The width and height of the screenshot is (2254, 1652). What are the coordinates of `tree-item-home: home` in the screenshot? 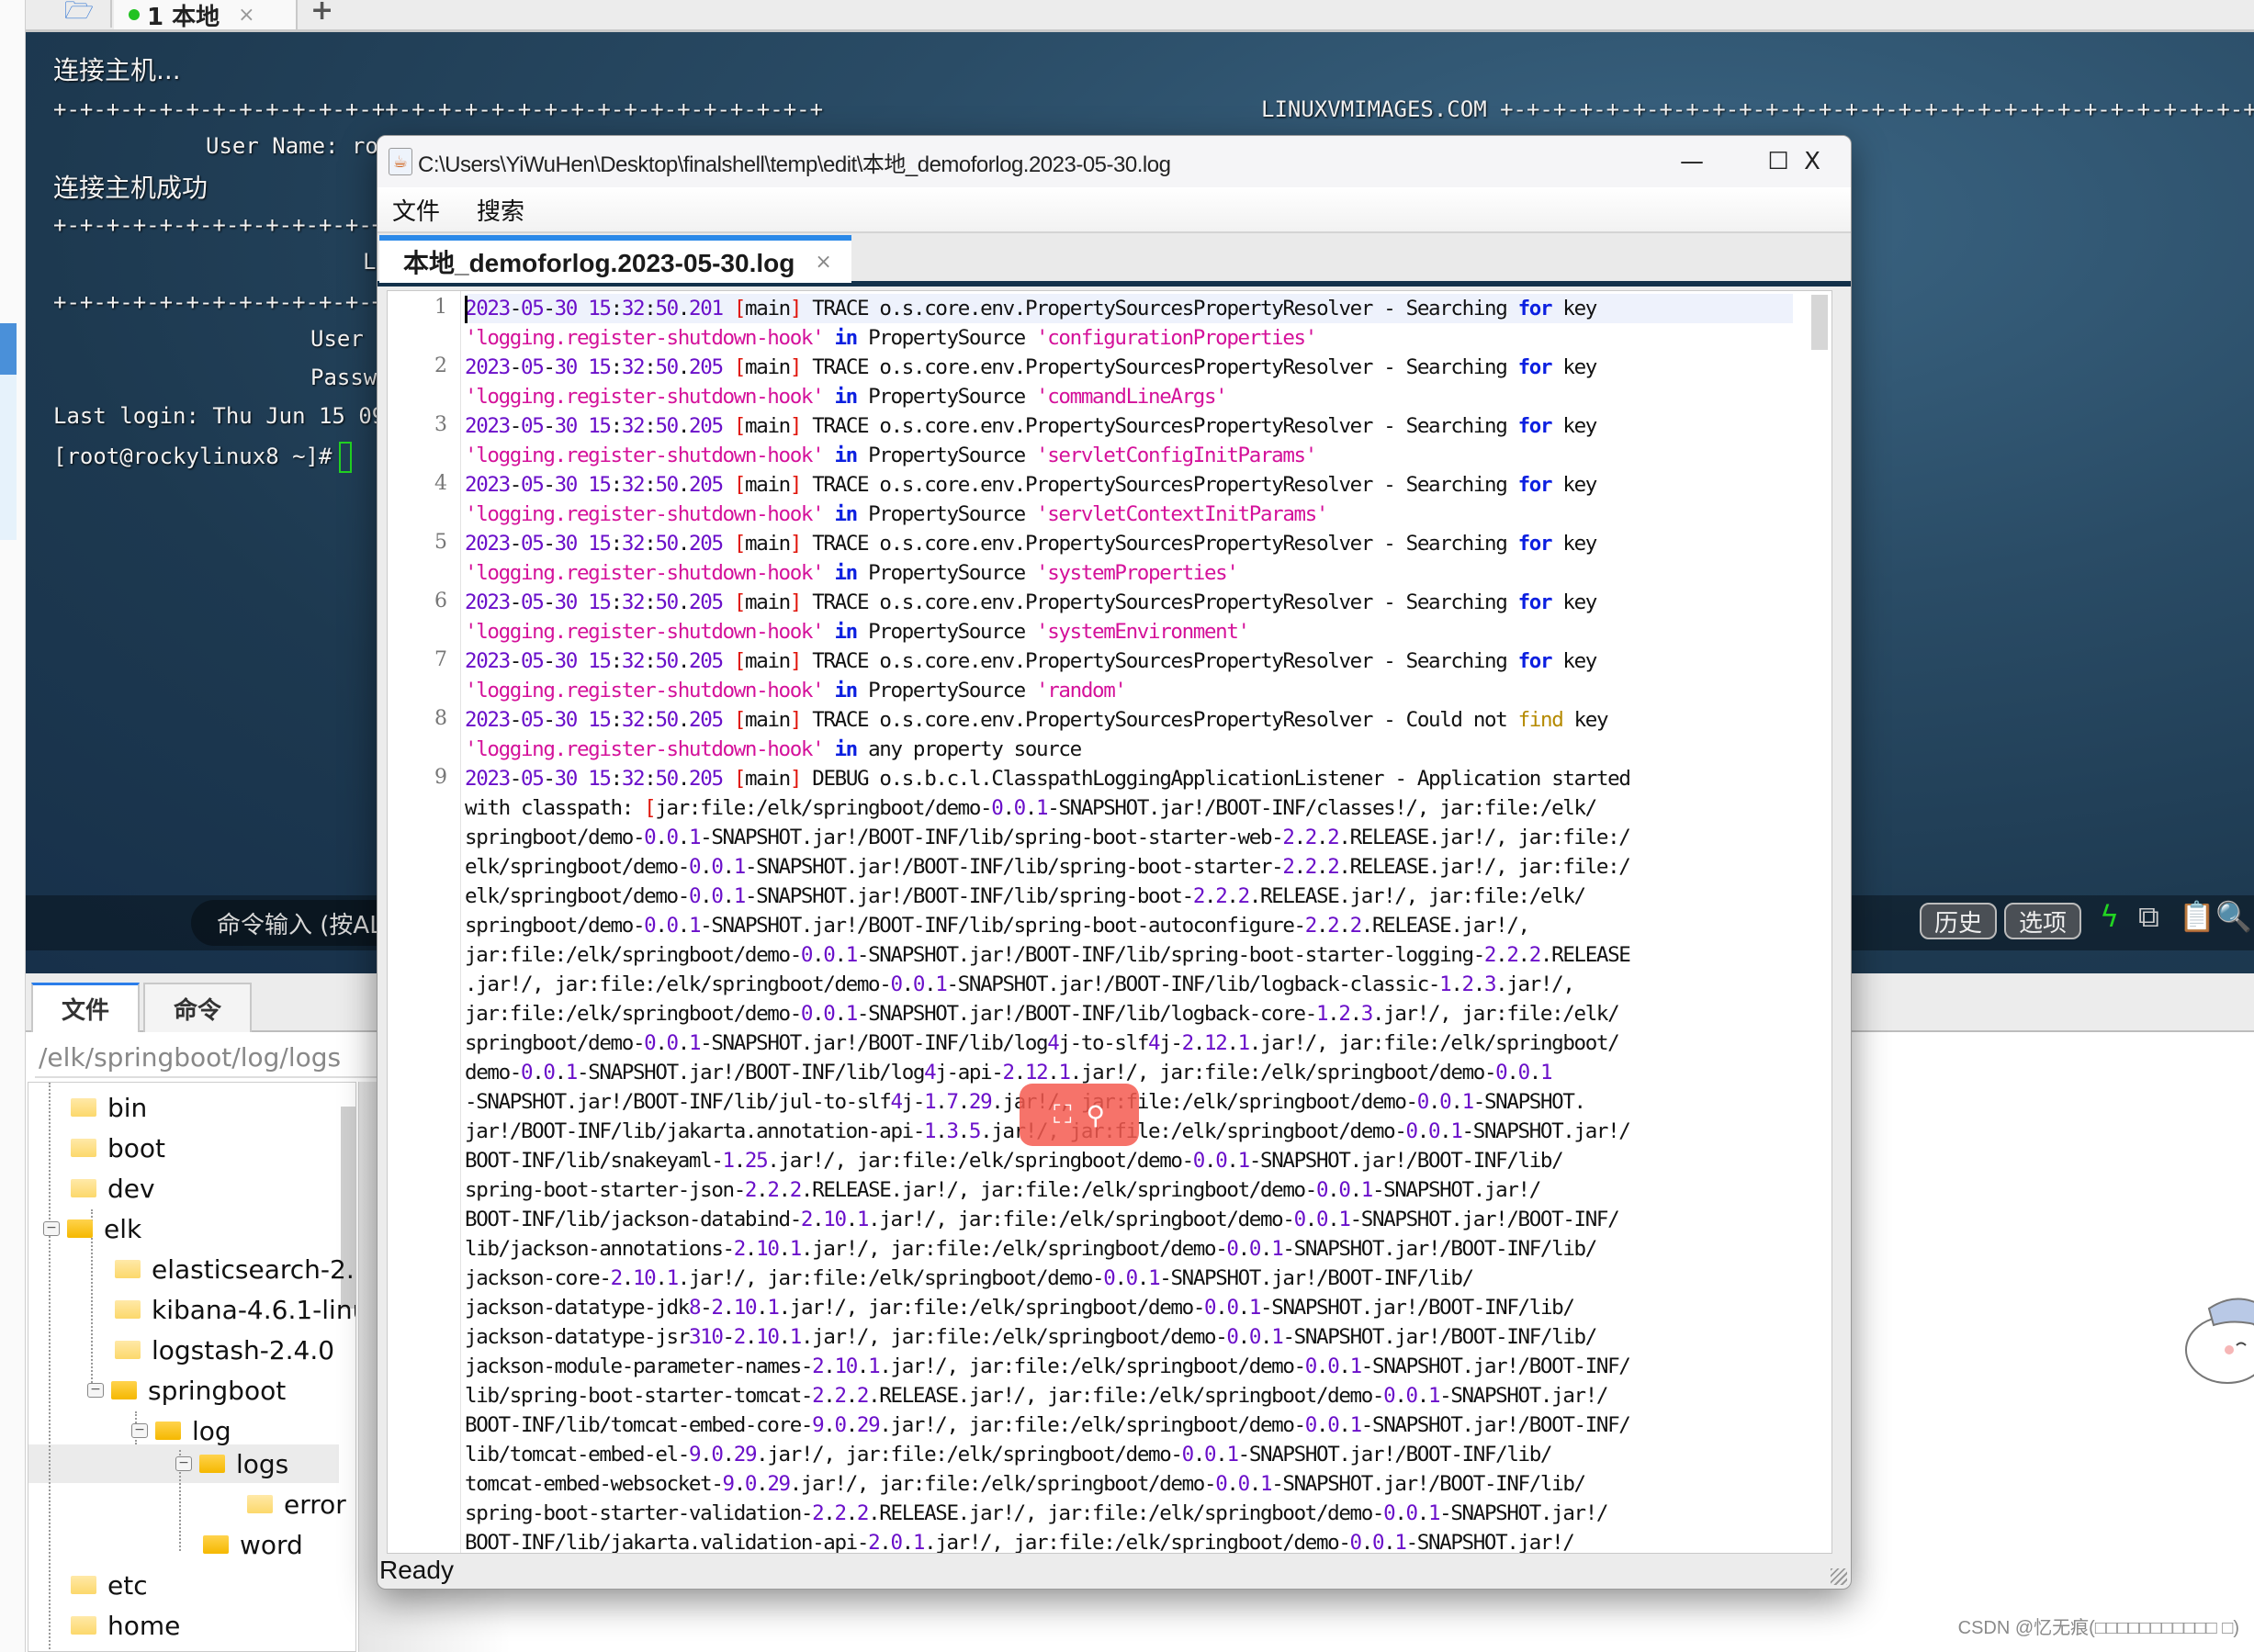 It's located at (125, 1625).